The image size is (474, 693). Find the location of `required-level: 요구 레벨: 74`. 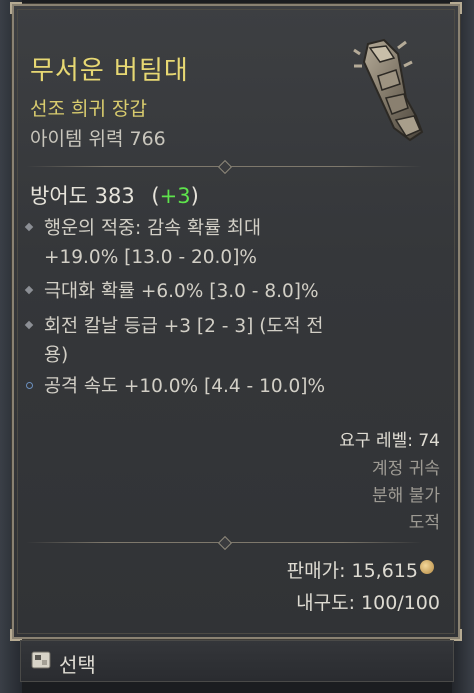

required-level: 요구 레벨: 74 is located at coordinates (389, 441).